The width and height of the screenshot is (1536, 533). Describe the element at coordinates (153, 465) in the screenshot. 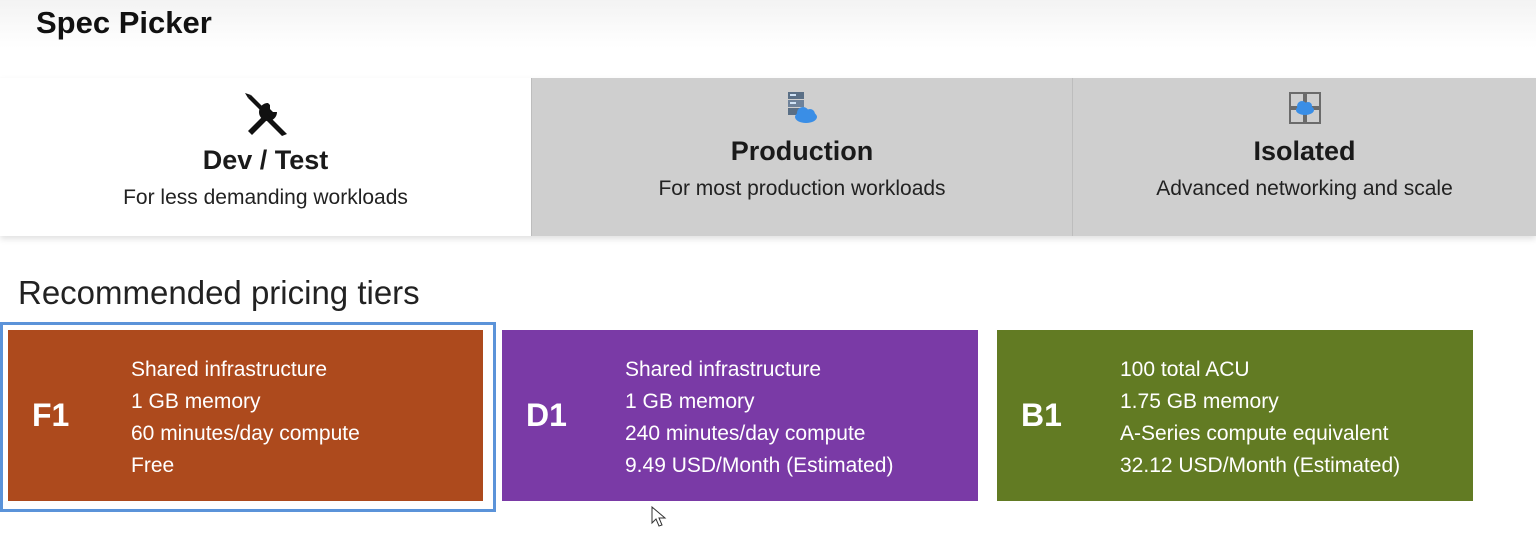

I see `tier-detail-line: Free` at that location.